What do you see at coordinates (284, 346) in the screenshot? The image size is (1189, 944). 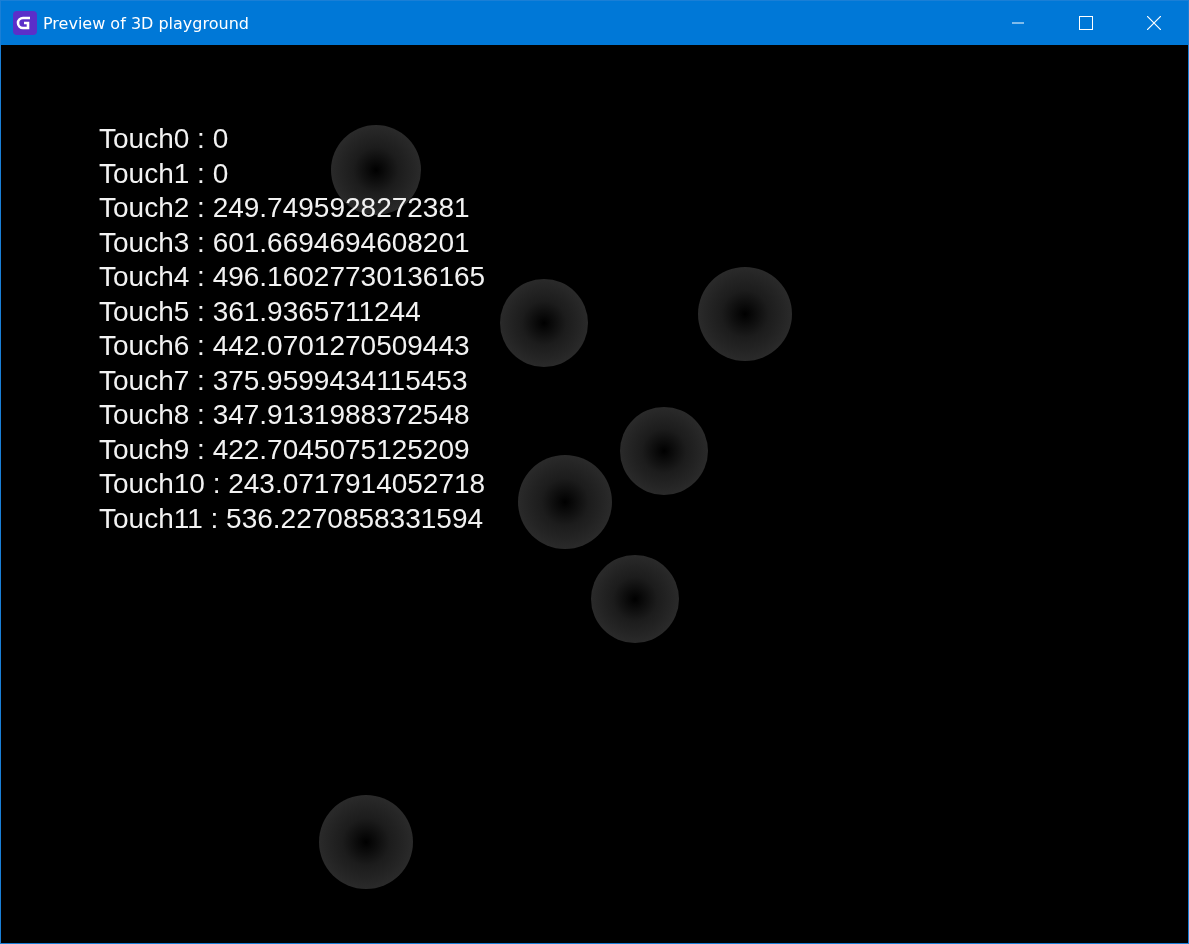 I see `touch-reading: Touch6 : 442.0701270509443` at bounding box center [284, 346].